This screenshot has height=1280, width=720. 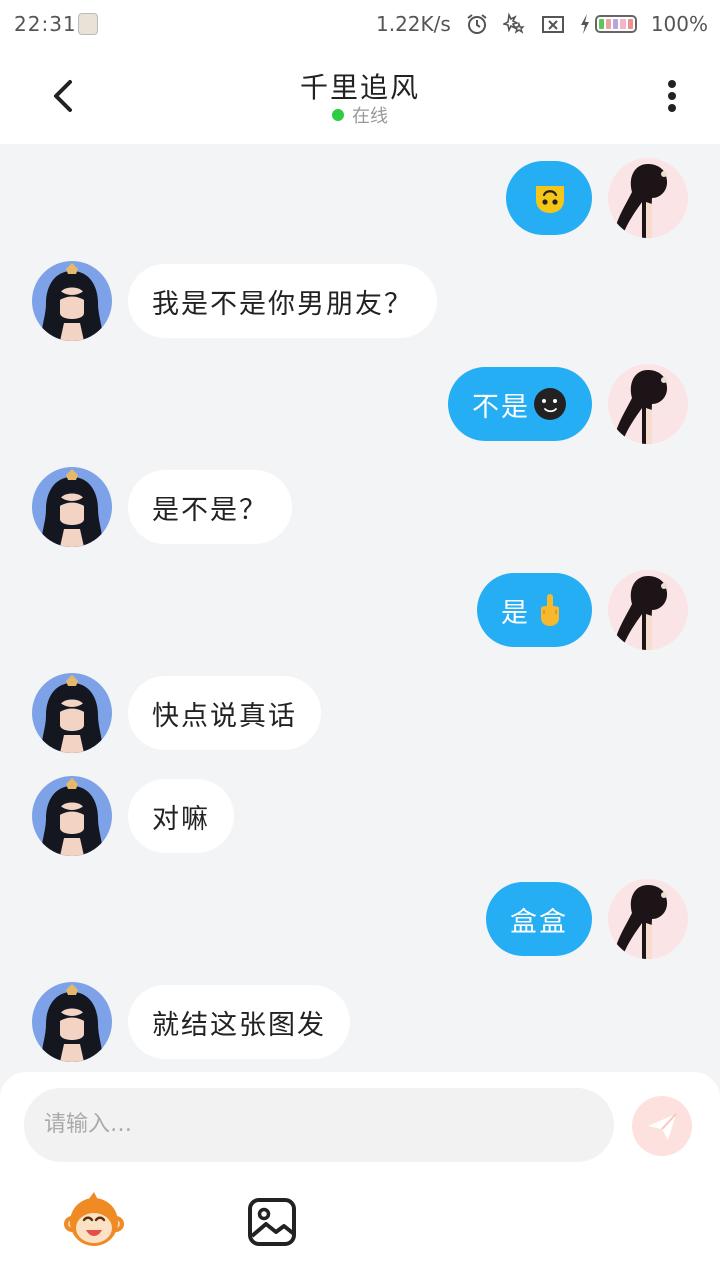 What do you see at coordinates (552, 24) in the screenshot?
I see `sim-x-icon` at bounding box center [552, 24].